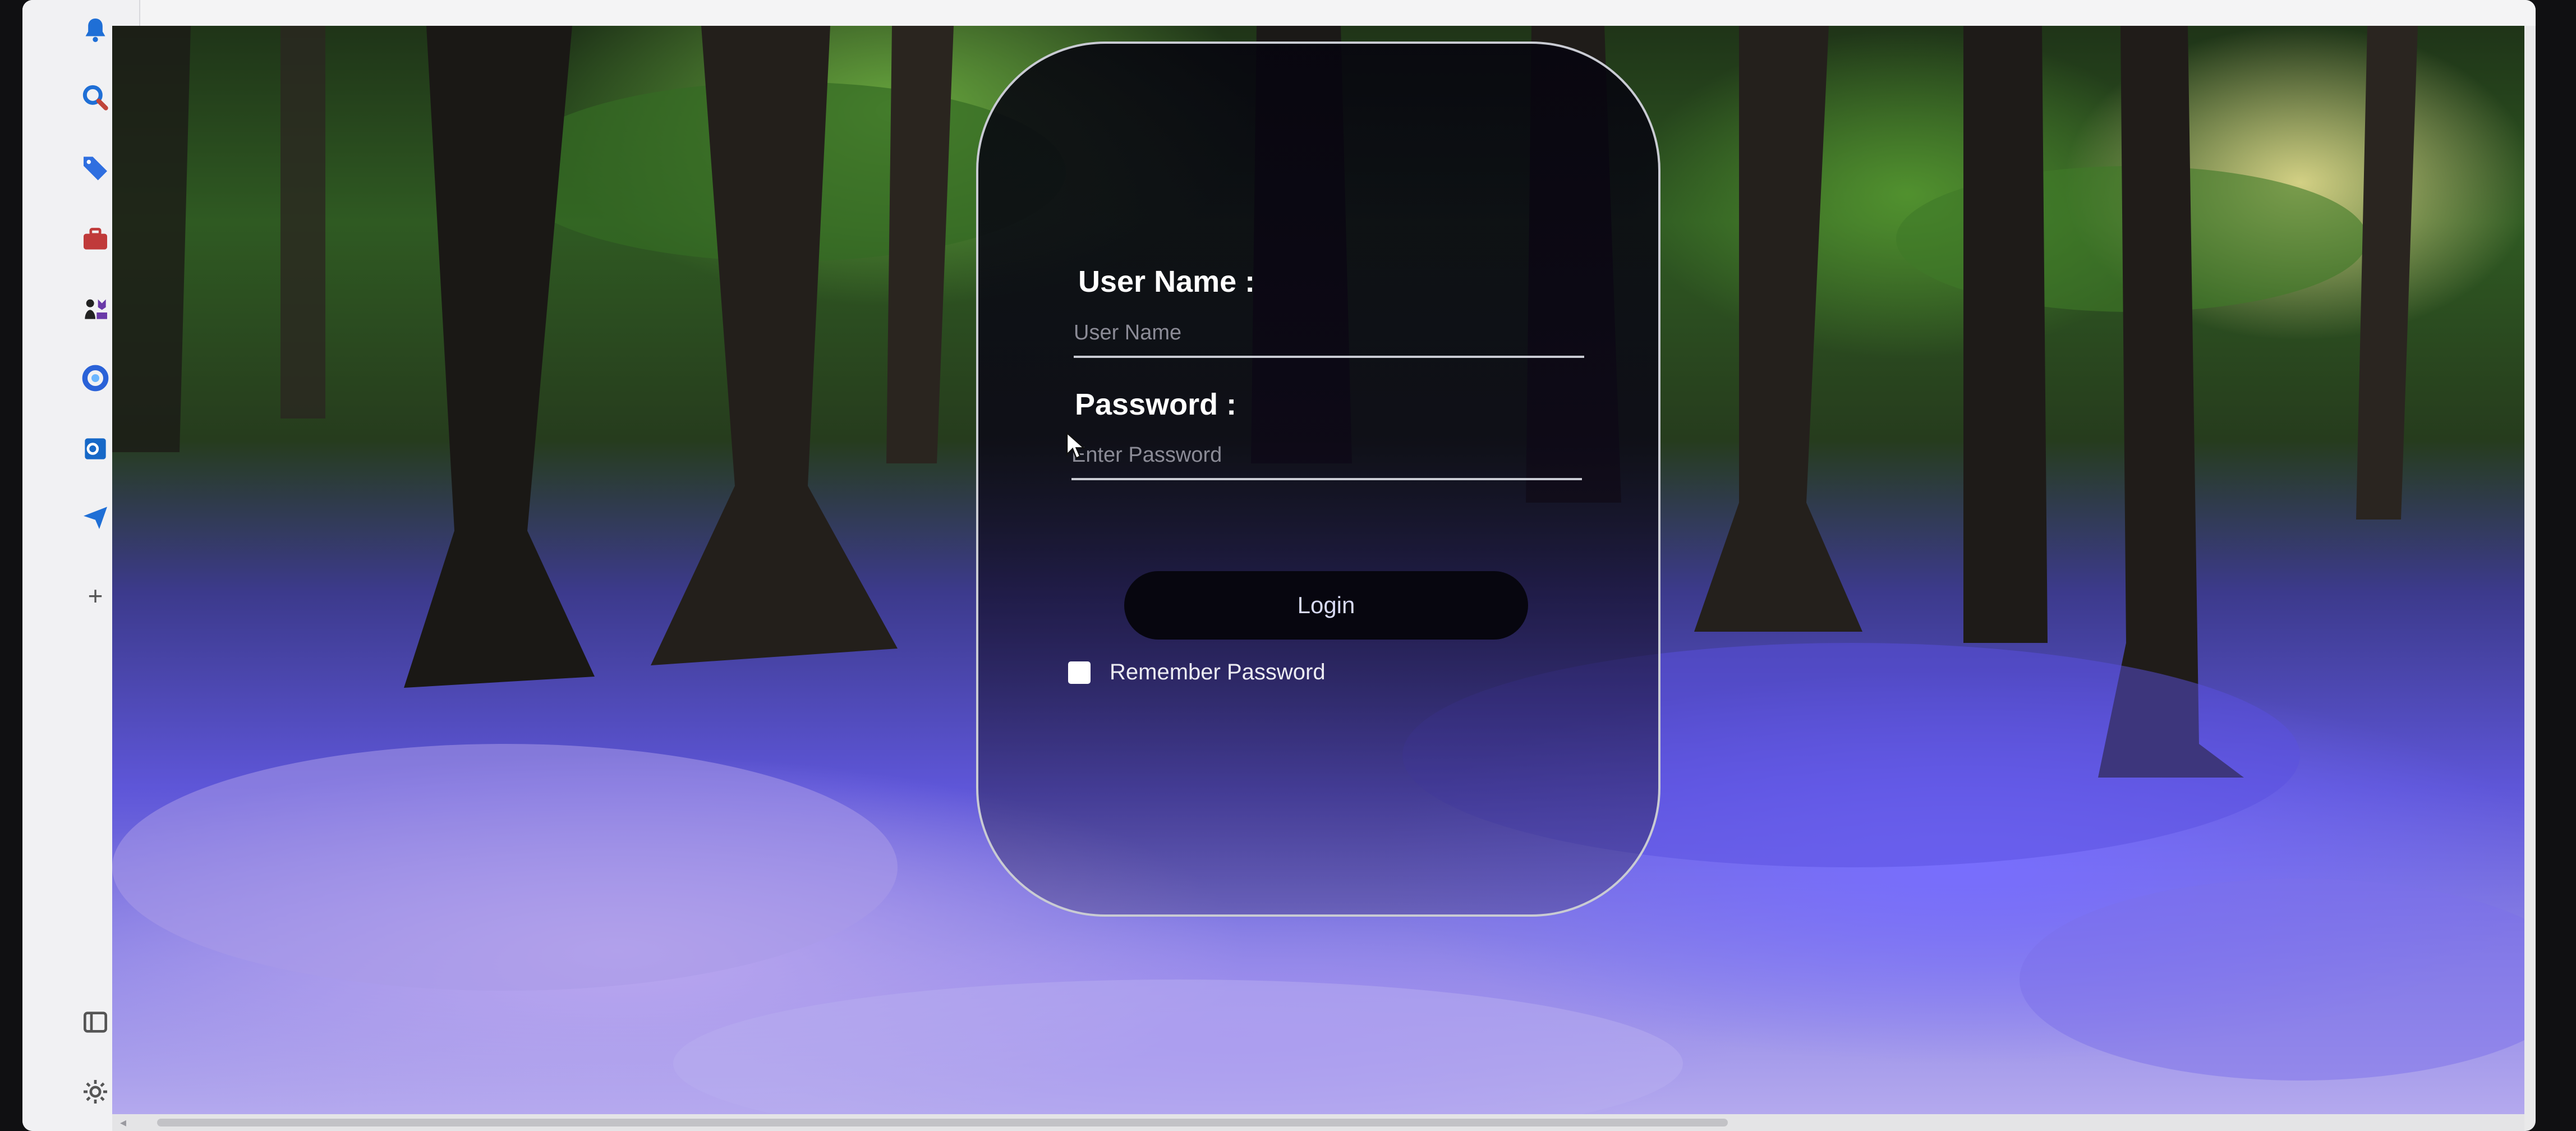 The height and width of the screenshot is (1131, 2576). What do you see at coordinates (1079, 672) in the screenshot?
I see `remember-password-checkbox` at bounding box center [1079, 672].